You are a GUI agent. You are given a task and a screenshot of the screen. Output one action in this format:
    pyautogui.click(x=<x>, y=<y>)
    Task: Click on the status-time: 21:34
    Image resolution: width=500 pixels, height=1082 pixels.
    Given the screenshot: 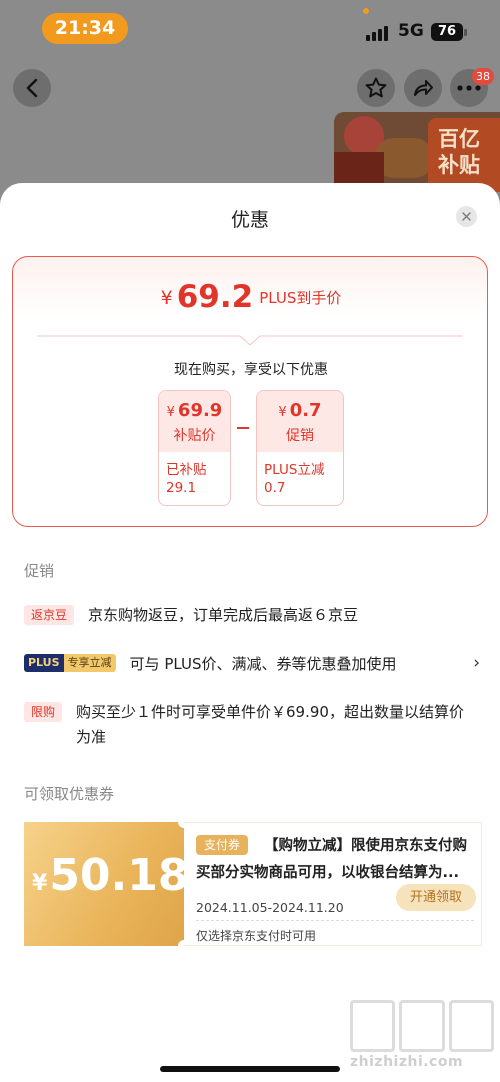 What is the action you would take?
    pyautogui.click(x=85, y=28)
    